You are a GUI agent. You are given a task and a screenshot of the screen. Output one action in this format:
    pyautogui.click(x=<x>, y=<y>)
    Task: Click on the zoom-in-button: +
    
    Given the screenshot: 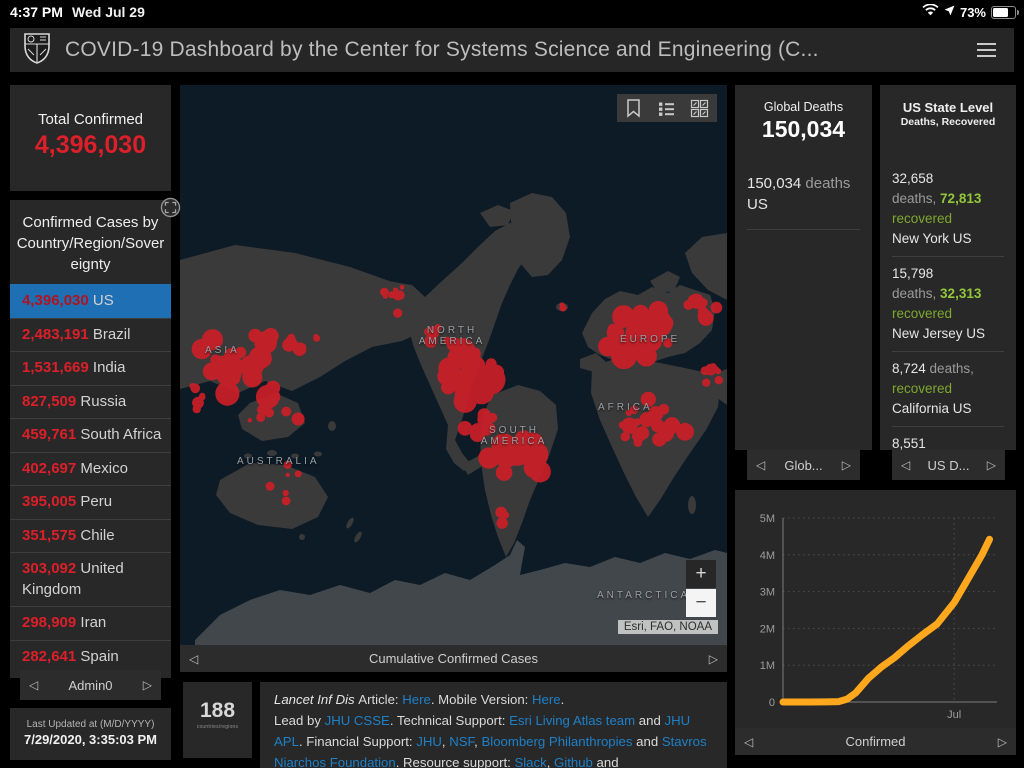 What is the action you would take?
    pyautogui.click(x=701, y=574)
    